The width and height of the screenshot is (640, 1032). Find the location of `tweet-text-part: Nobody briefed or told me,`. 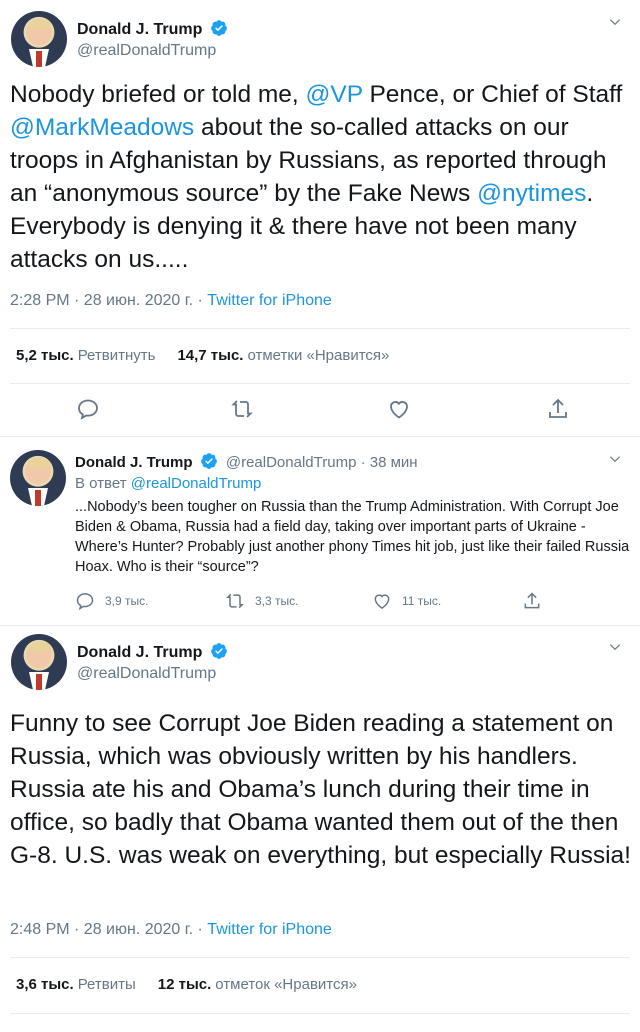

tweet-text-part: Nobody briefed or told me, is located at coordinates (158, 94).